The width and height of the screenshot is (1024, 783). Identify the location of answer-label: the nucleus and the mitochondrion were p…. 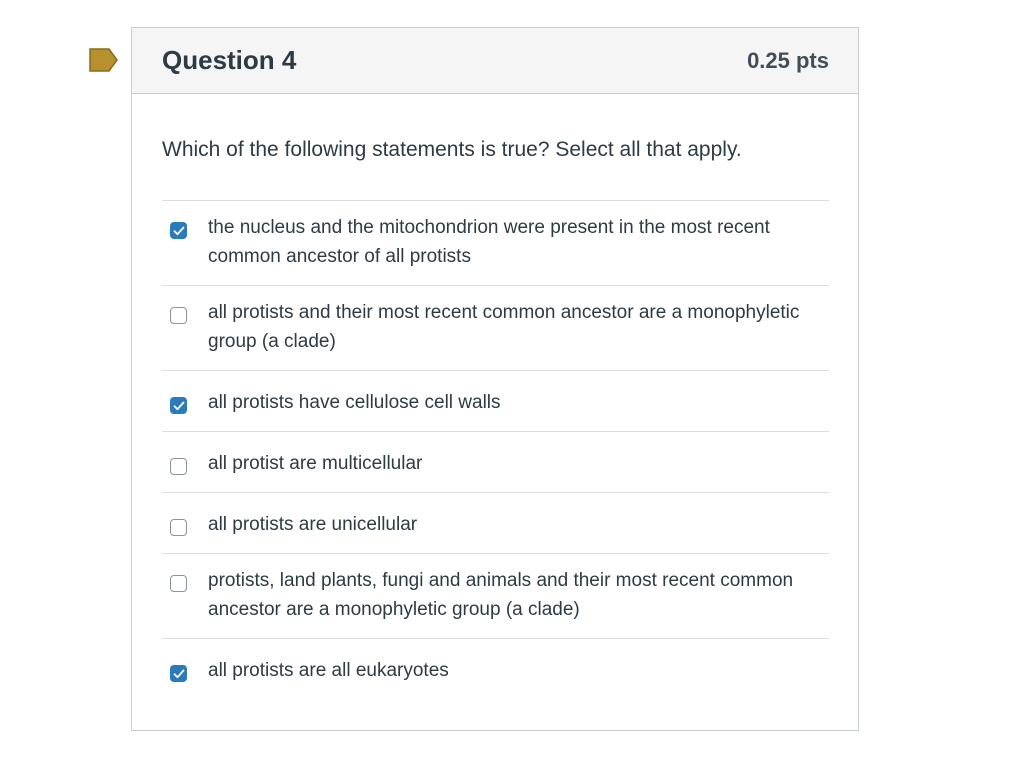
(518, 242).